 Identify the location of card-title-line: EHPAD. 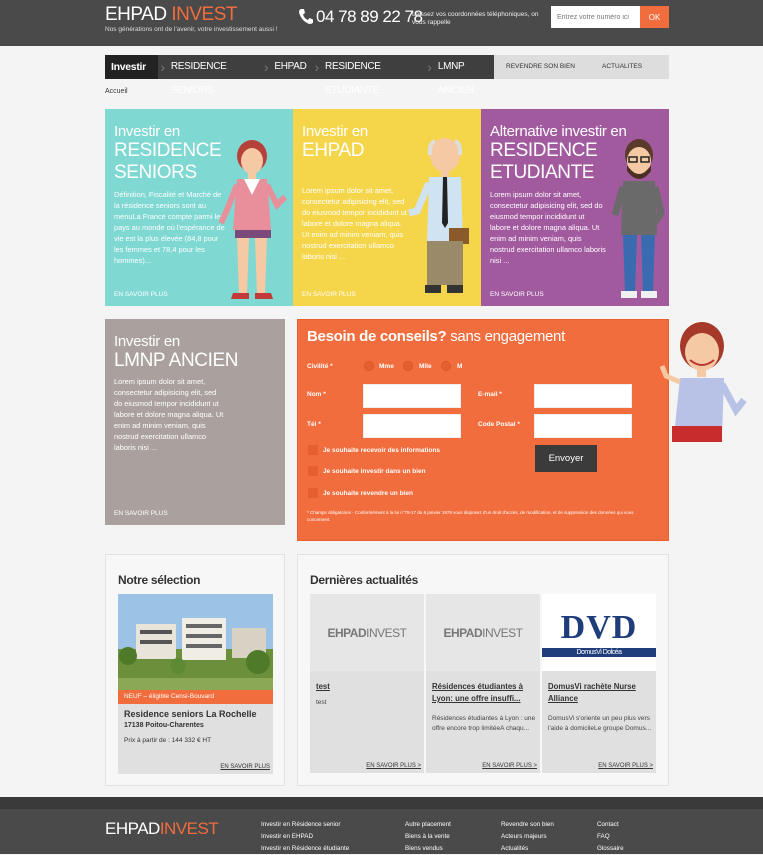
(333, 150).